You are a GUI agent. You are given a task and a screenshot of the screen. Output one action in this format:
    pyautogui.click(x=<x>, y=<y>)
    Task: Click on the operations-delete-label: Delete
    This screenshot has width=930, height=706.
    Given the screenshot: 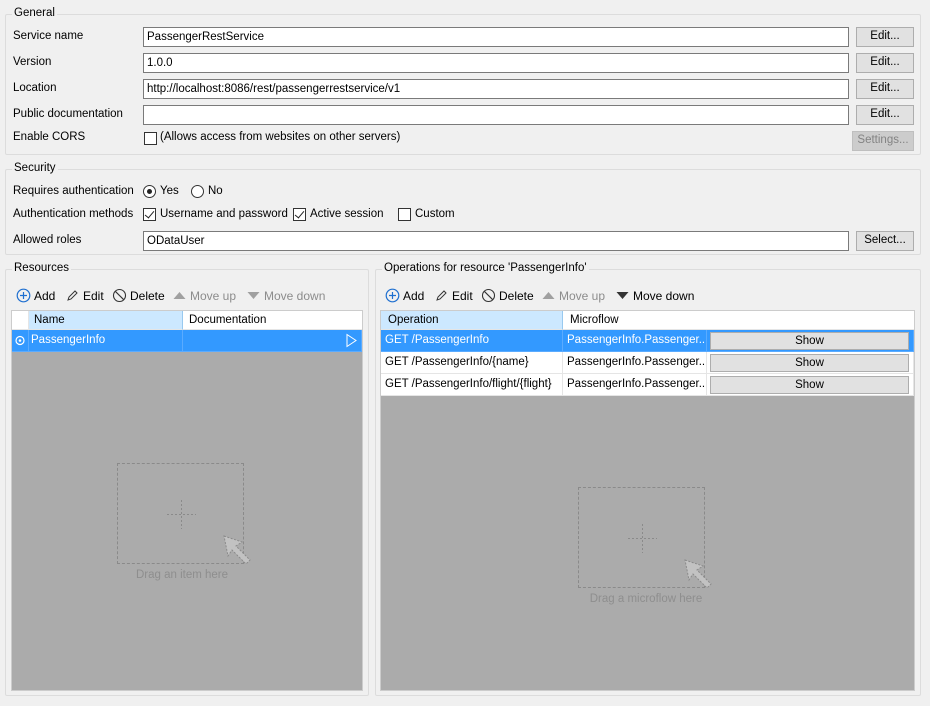 What is the action you would take?
    pyautogui.click(x=516, y=295)
    